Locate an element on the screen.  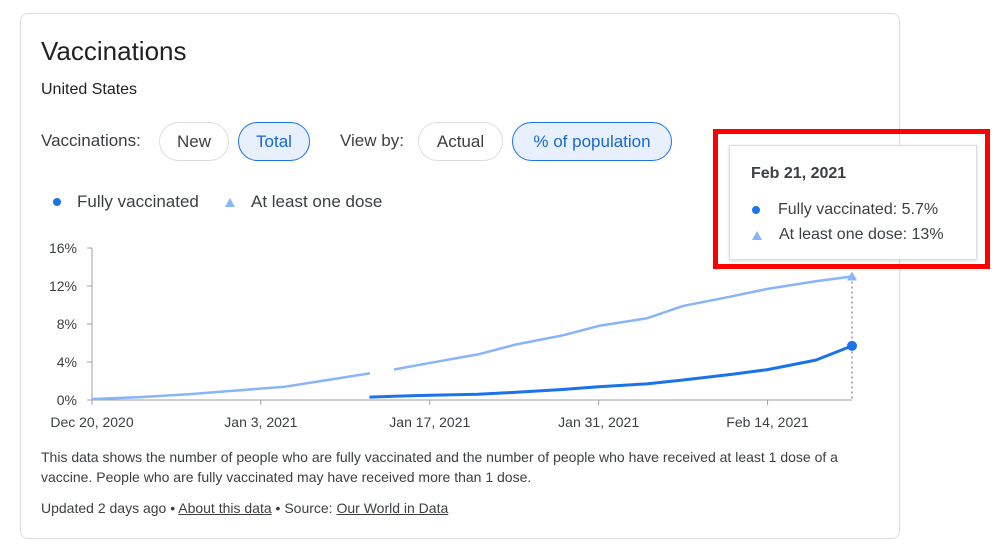
x-tick-label: Feb 14, 2021 is located at coordinates (767, 422).